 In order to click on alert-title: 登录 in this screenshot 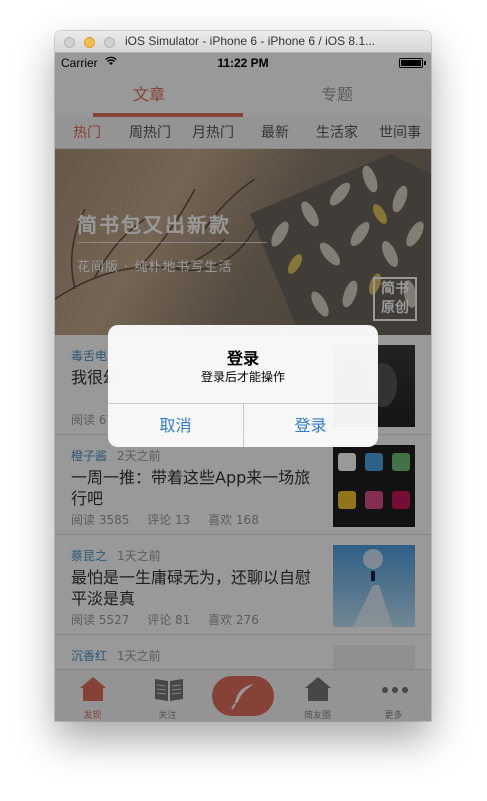, I will do `click(242, 358)`.